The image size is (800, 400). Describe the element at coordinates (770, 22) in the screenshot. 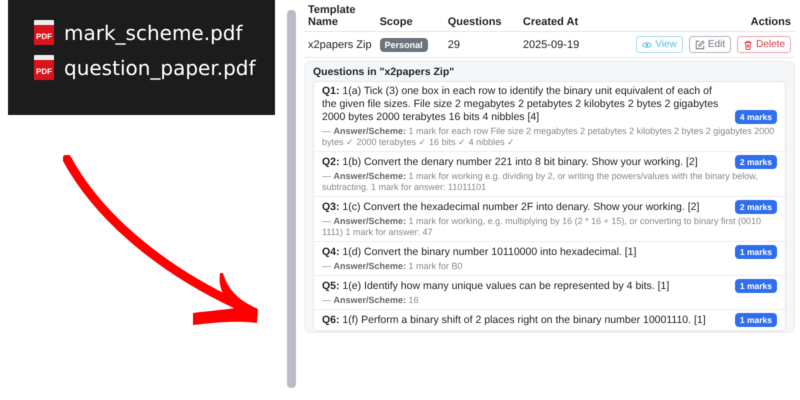

I see `column-header: Actions` at that location.